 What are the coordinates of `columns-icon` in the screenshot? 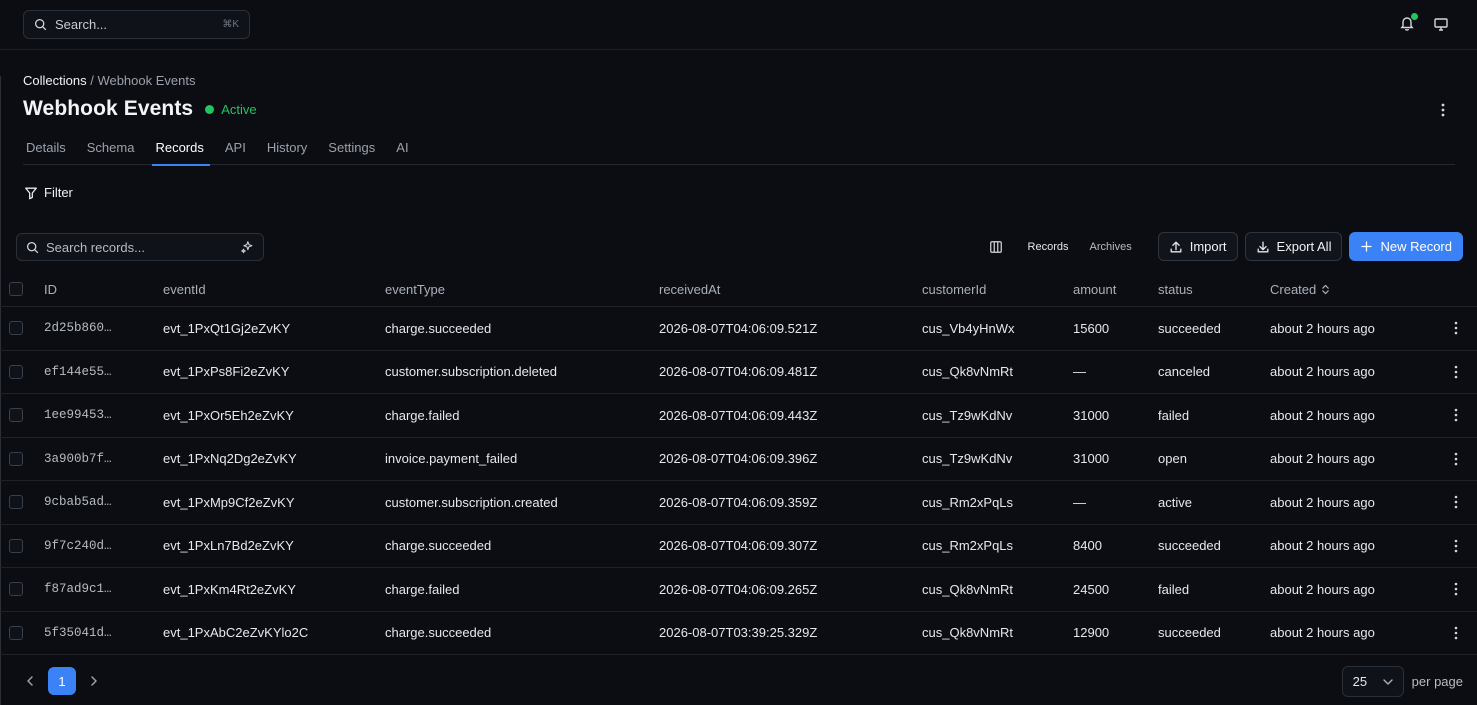 It's located at (996, 247).